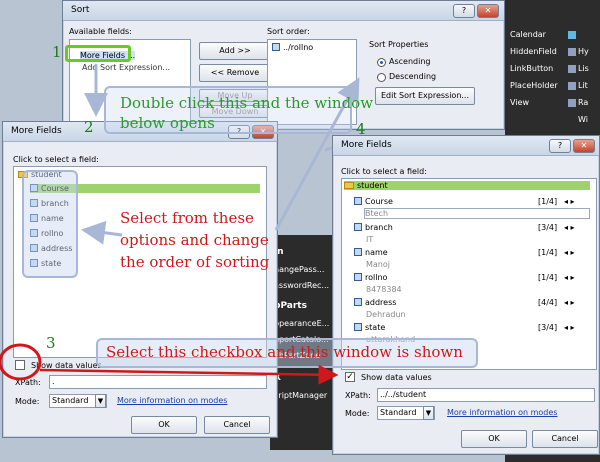  I want to click on step-number: 3, so click(51, 343).